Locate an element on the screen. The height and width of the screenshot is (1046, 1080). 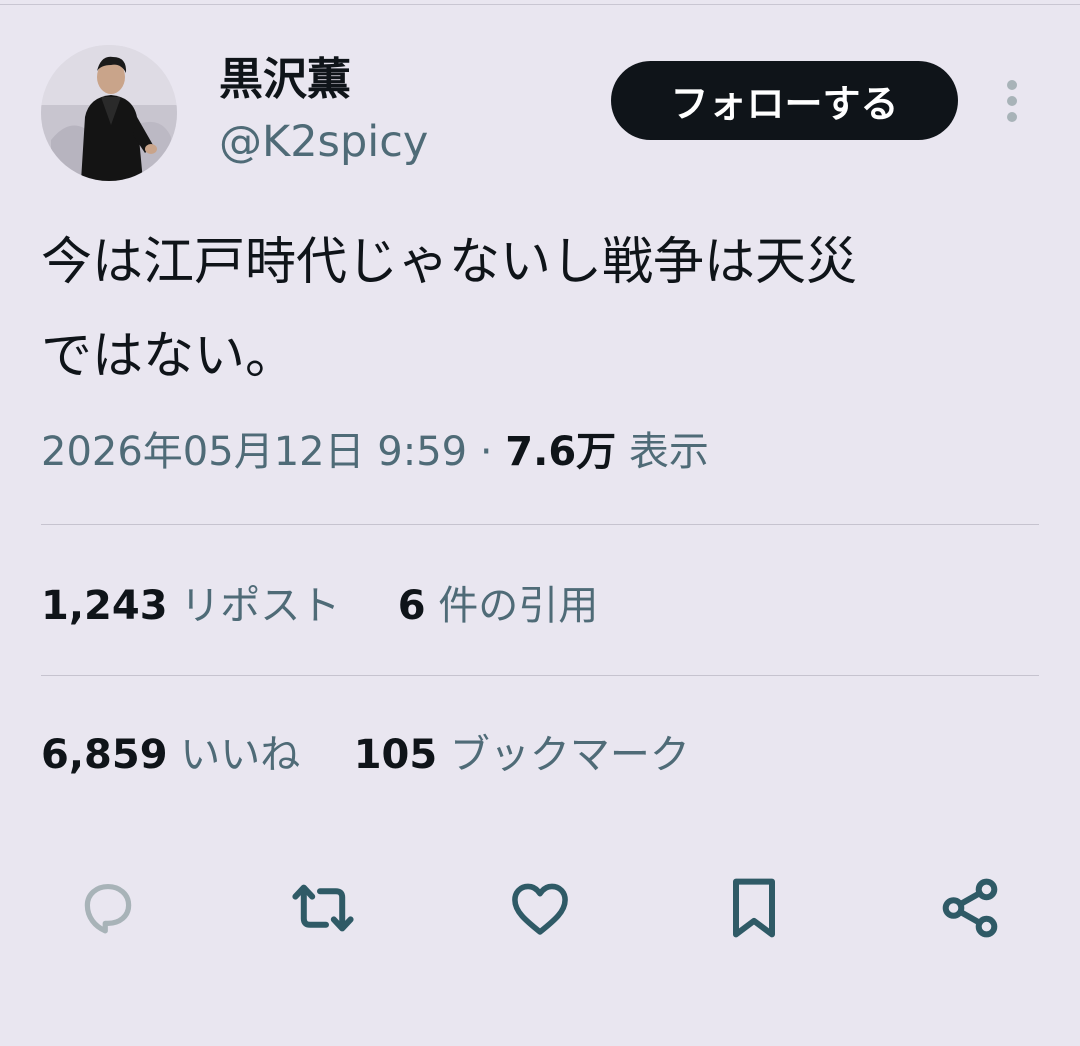
bookmark-button is located at coordinates (754, 908).